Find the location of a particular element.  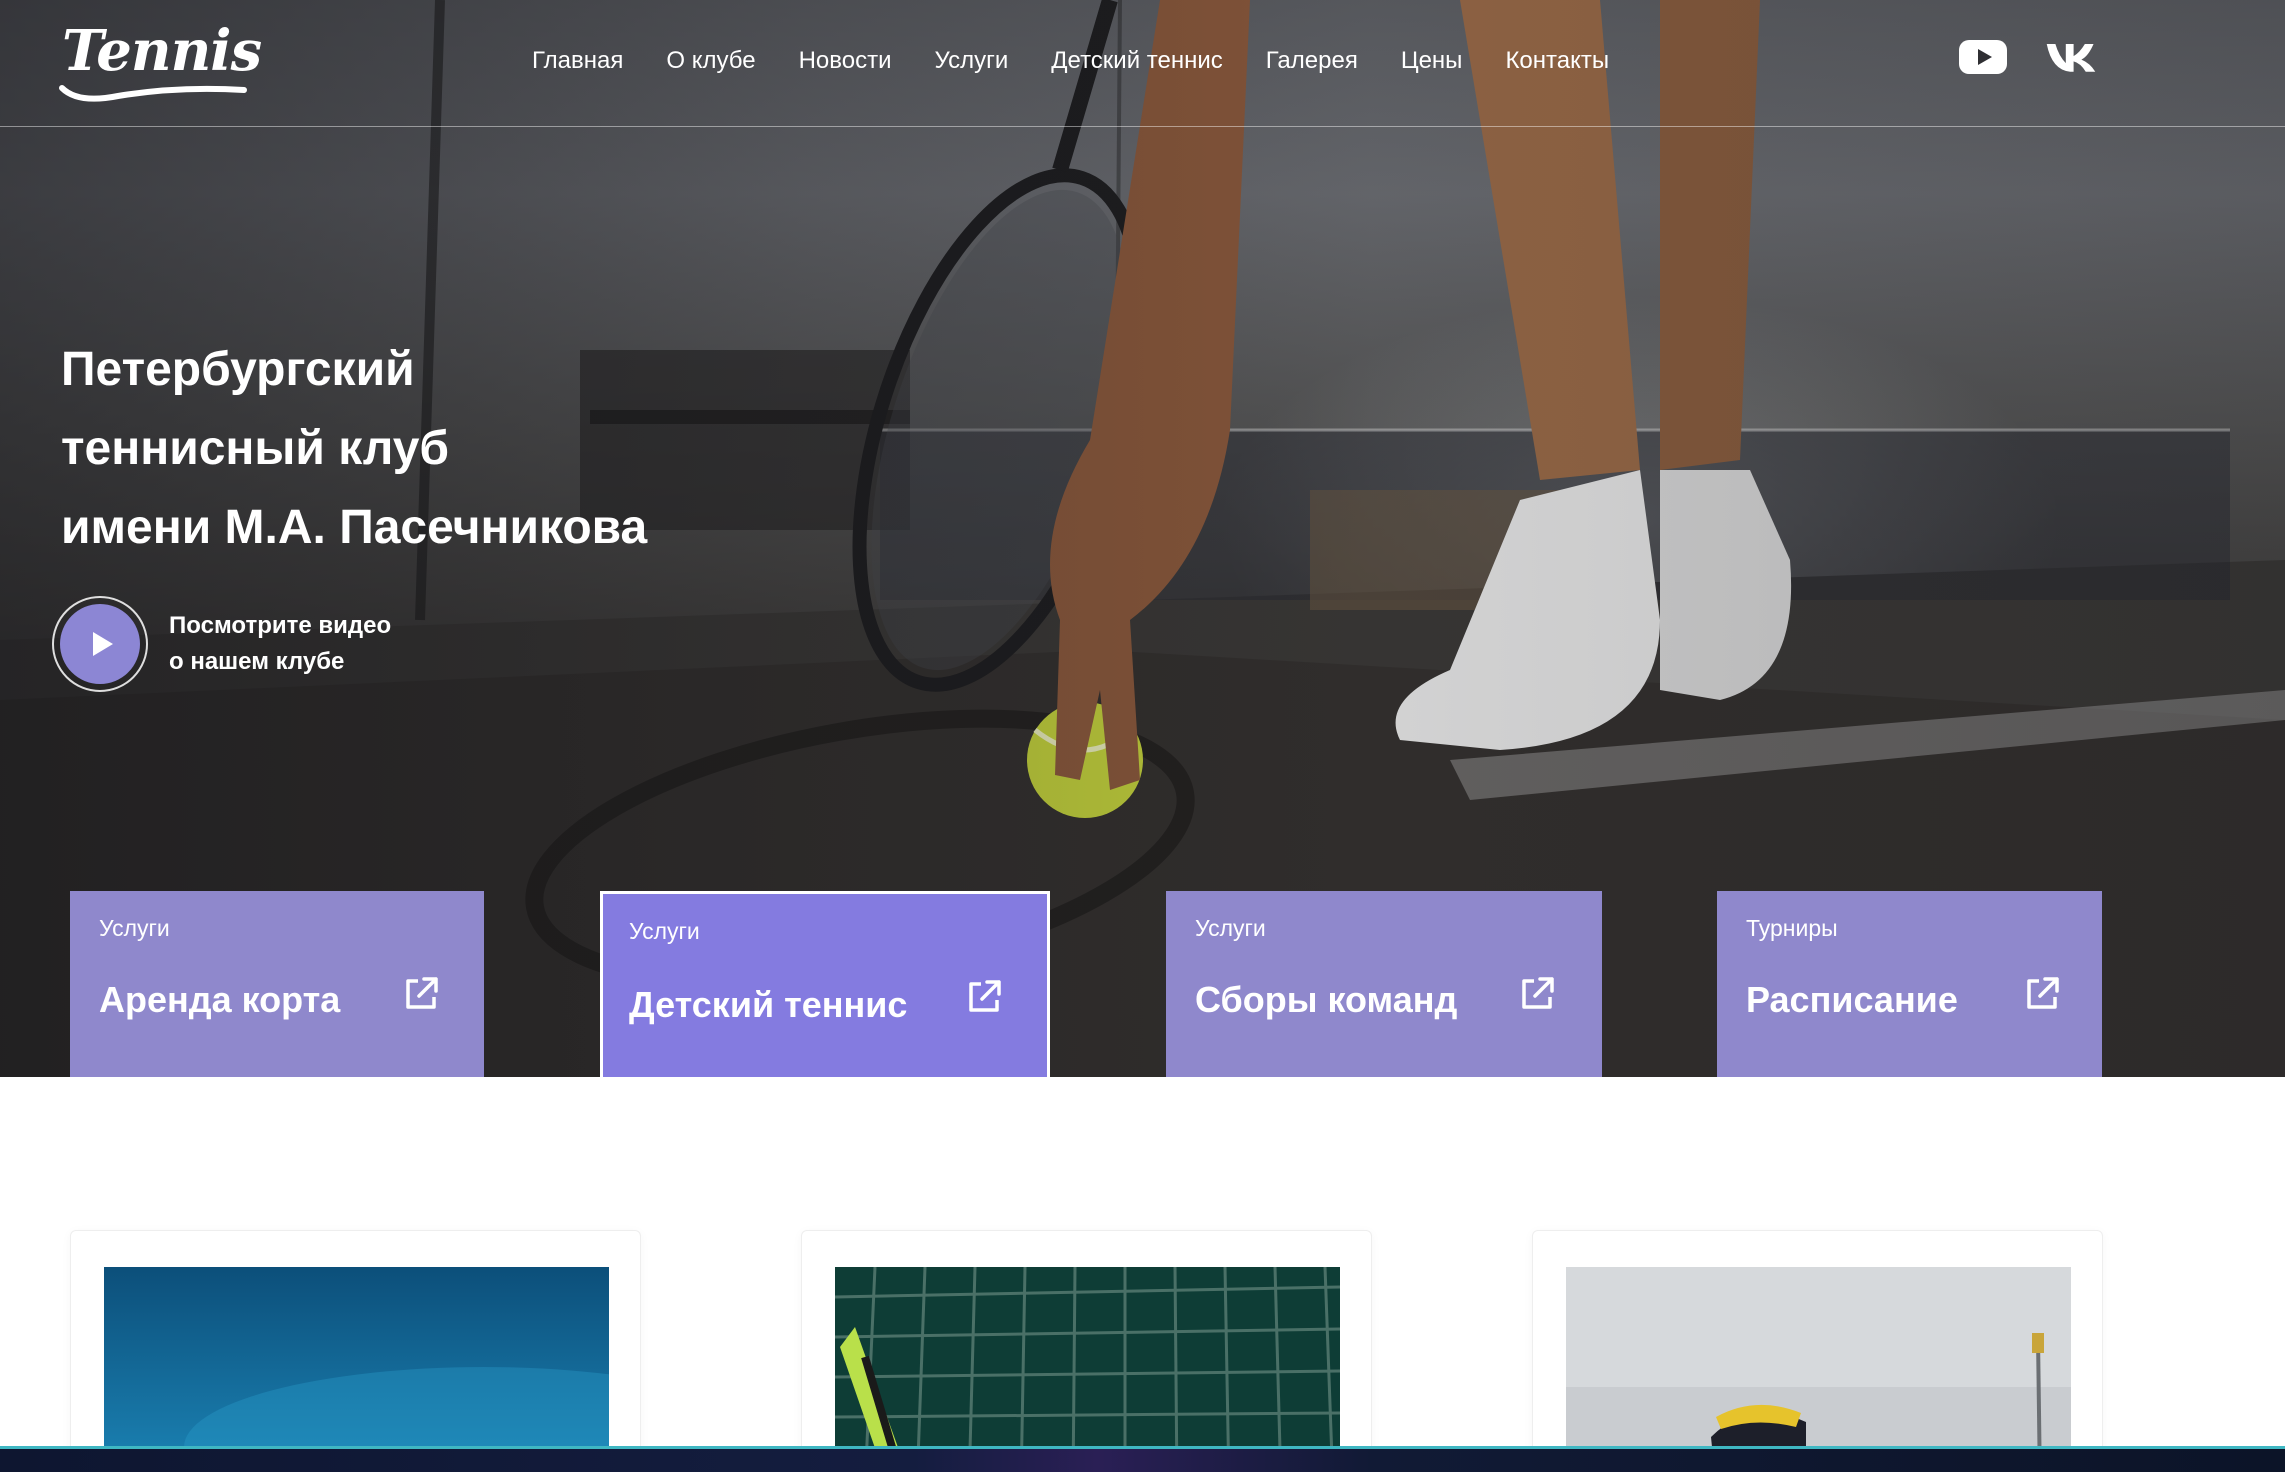

news-image-net is located at coordinates (1087, 1369).